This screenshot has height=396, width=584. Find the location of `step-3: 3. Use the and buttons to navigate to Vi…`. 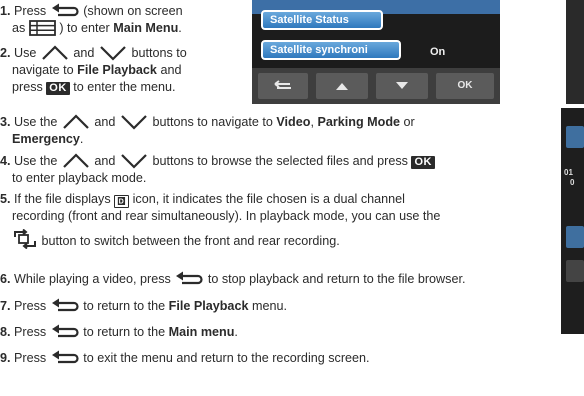

step-3: 3. Use the and buttons to navigate to Vi… is located at coordinates (280, 130).